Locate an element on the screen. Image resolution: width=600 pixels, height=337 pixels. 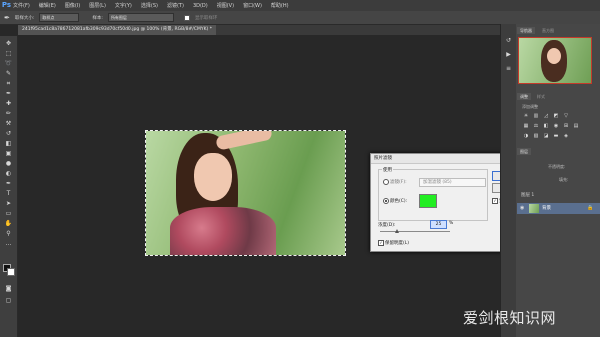
blur-tool-icon: ● is located at coordinates (8, 163).